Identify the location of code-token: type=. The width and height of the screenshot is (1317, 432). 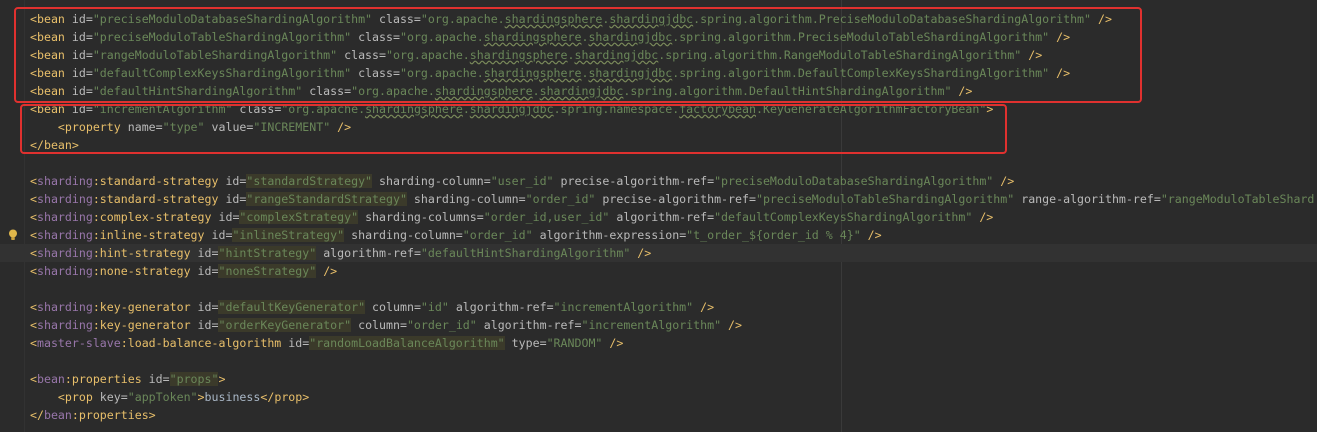
(525, 343).